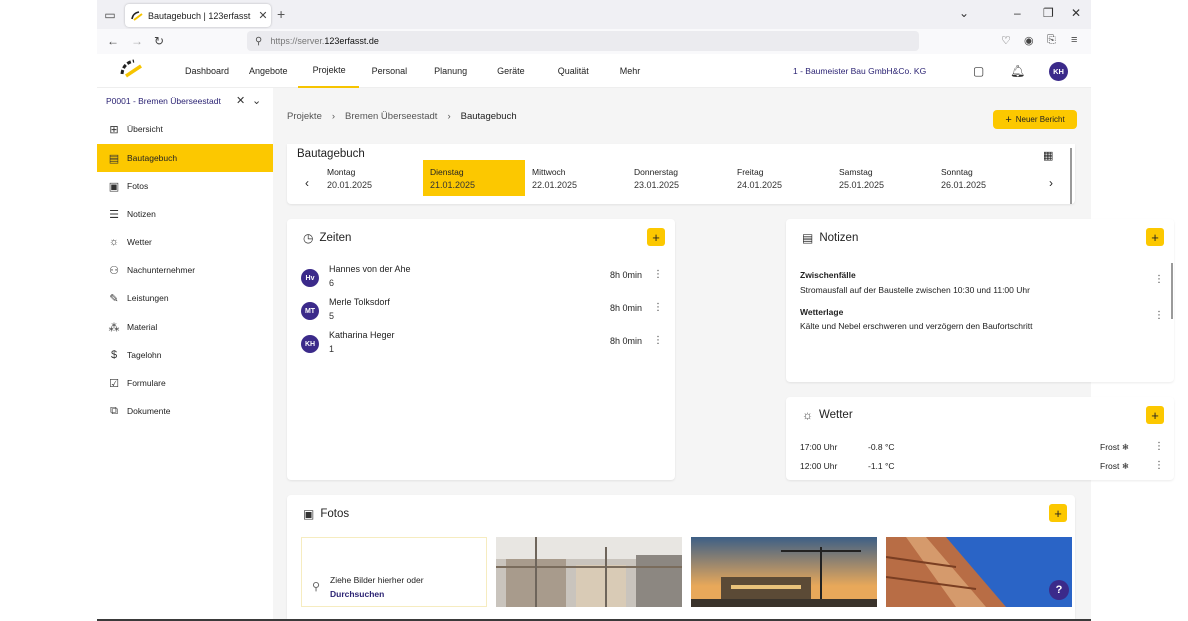  Describe the element at coordinates (985, 178) in the screenshot. I see `day-sonntag: Sonntag 26.01.2025` at that location.